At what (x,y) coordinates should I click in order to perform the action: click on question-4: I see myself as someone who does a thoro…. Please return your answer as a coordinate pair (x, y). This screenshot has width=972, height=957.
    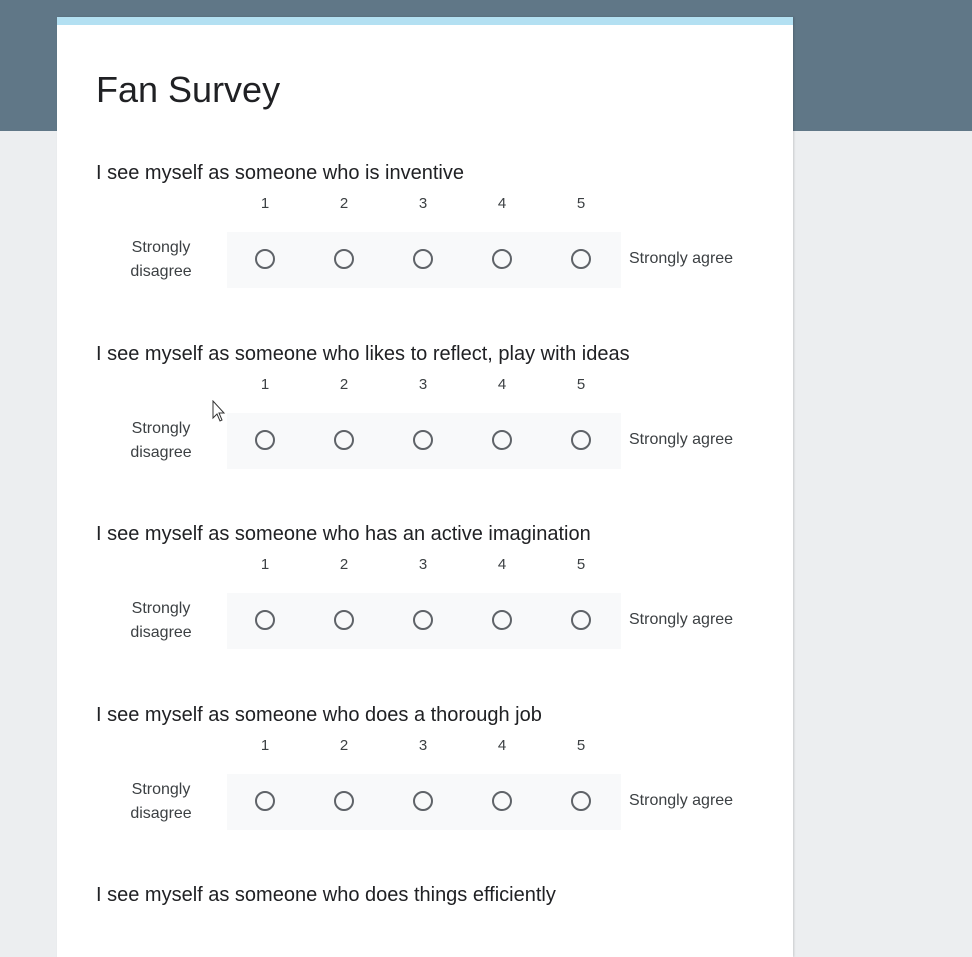
    Looking at the image, I should click on (436, 767).